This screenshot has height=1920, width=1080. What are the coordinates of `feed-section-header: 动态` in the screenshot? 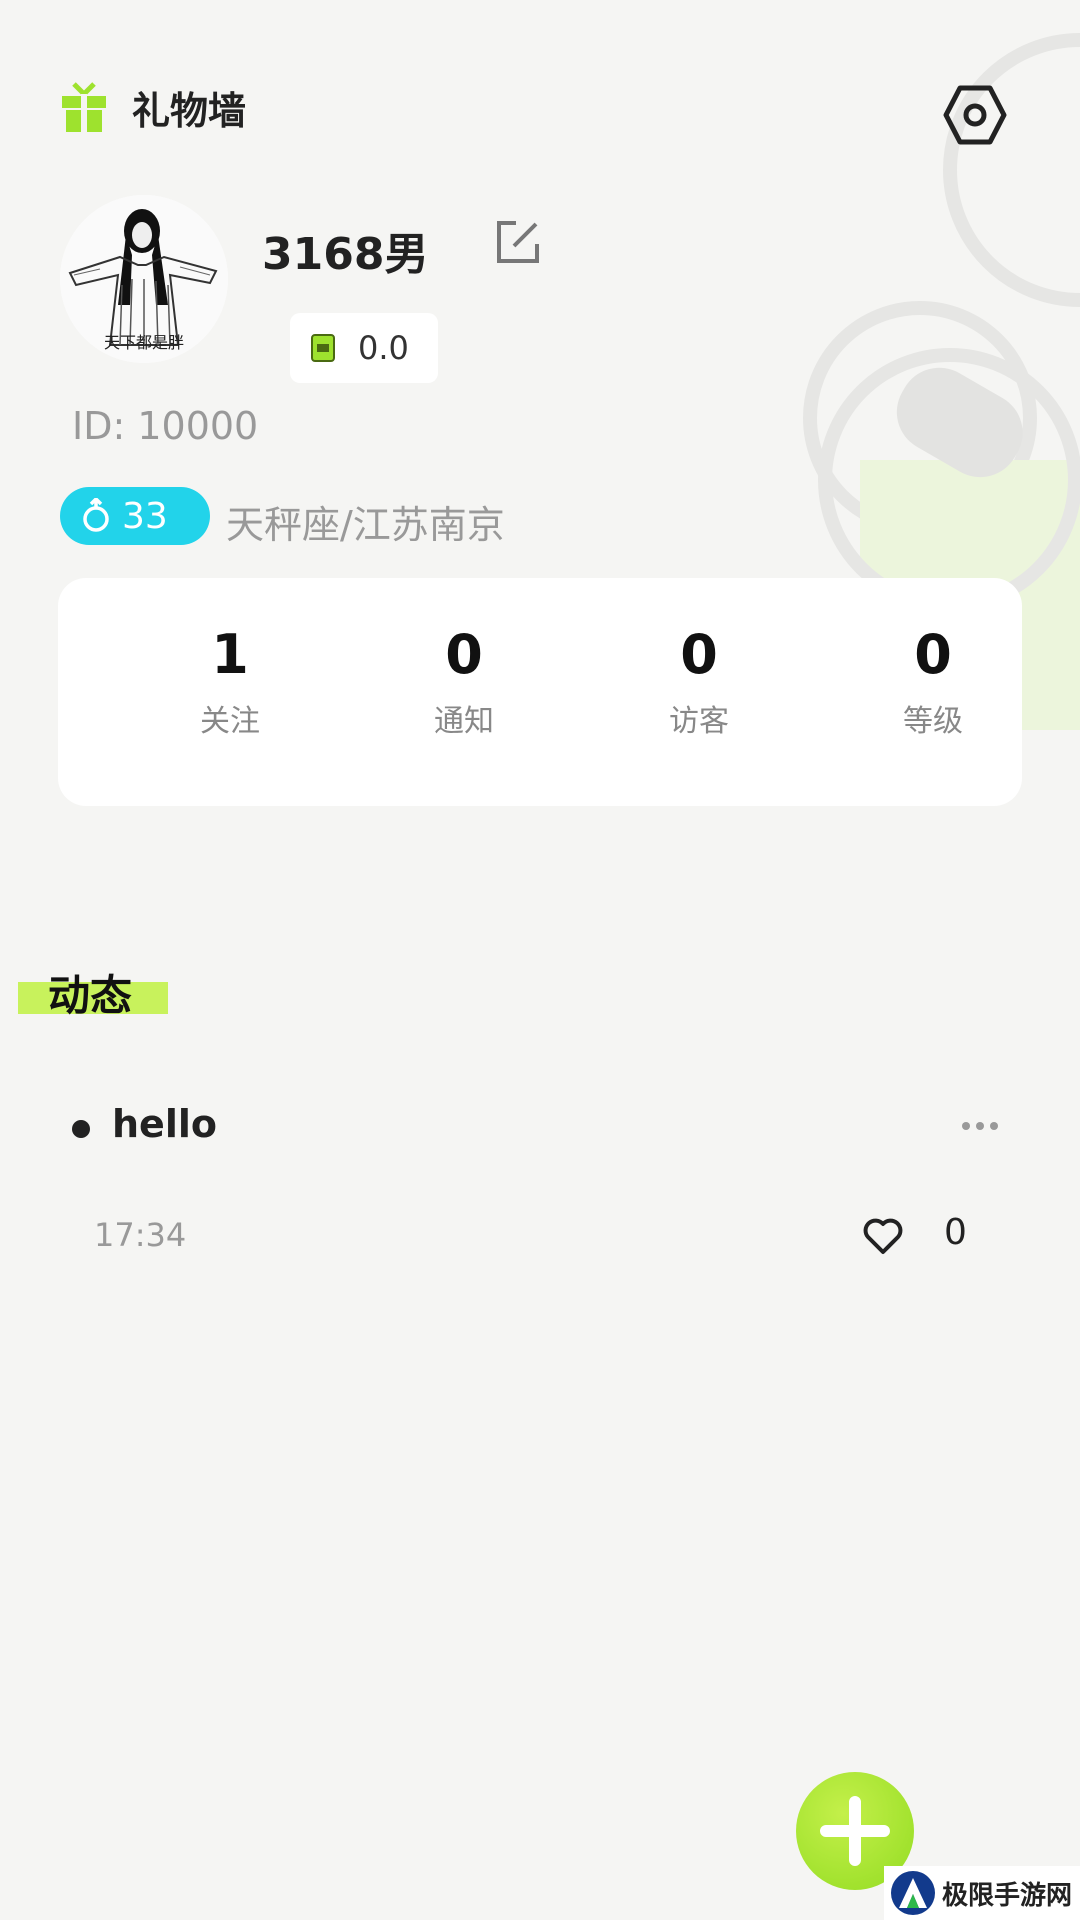 It's located at (118, 992).